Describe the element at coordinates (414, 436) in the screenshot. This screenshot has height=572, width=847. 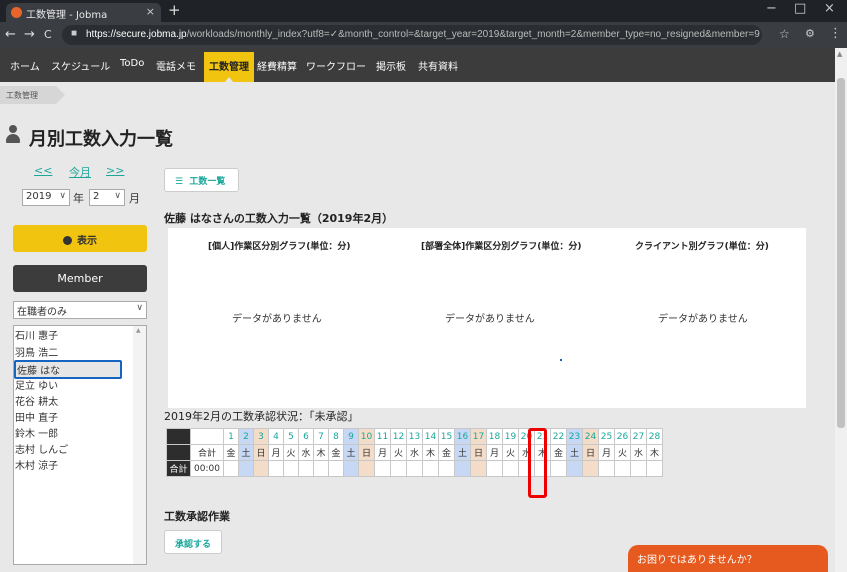
I see `calendar-day-13: 13` at that location.